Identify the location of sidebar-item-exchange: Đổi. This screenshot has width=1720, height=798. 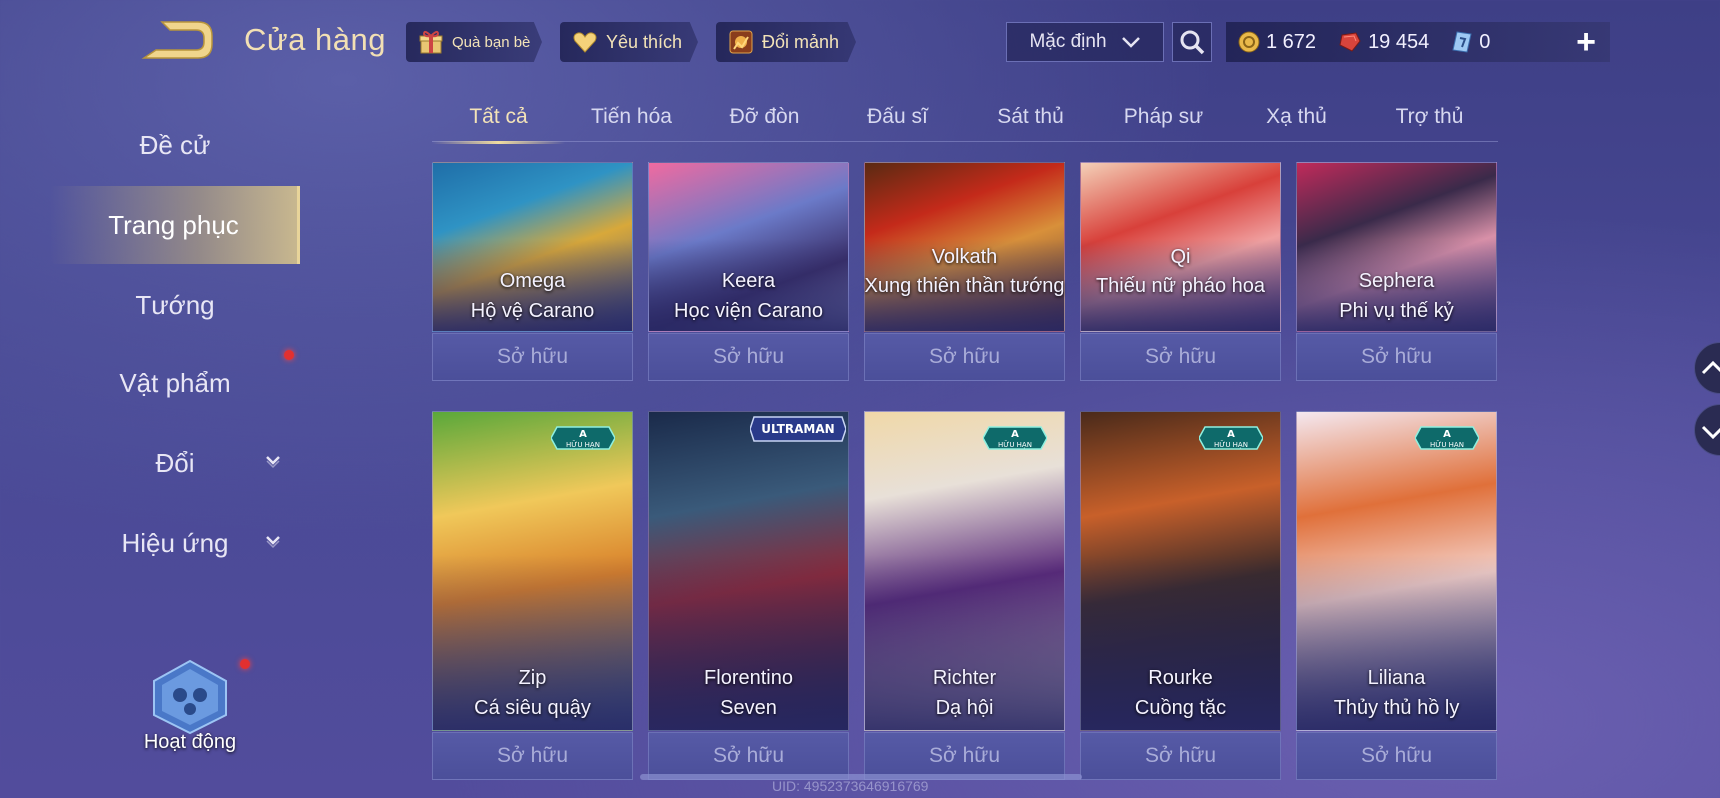
(175, 463).